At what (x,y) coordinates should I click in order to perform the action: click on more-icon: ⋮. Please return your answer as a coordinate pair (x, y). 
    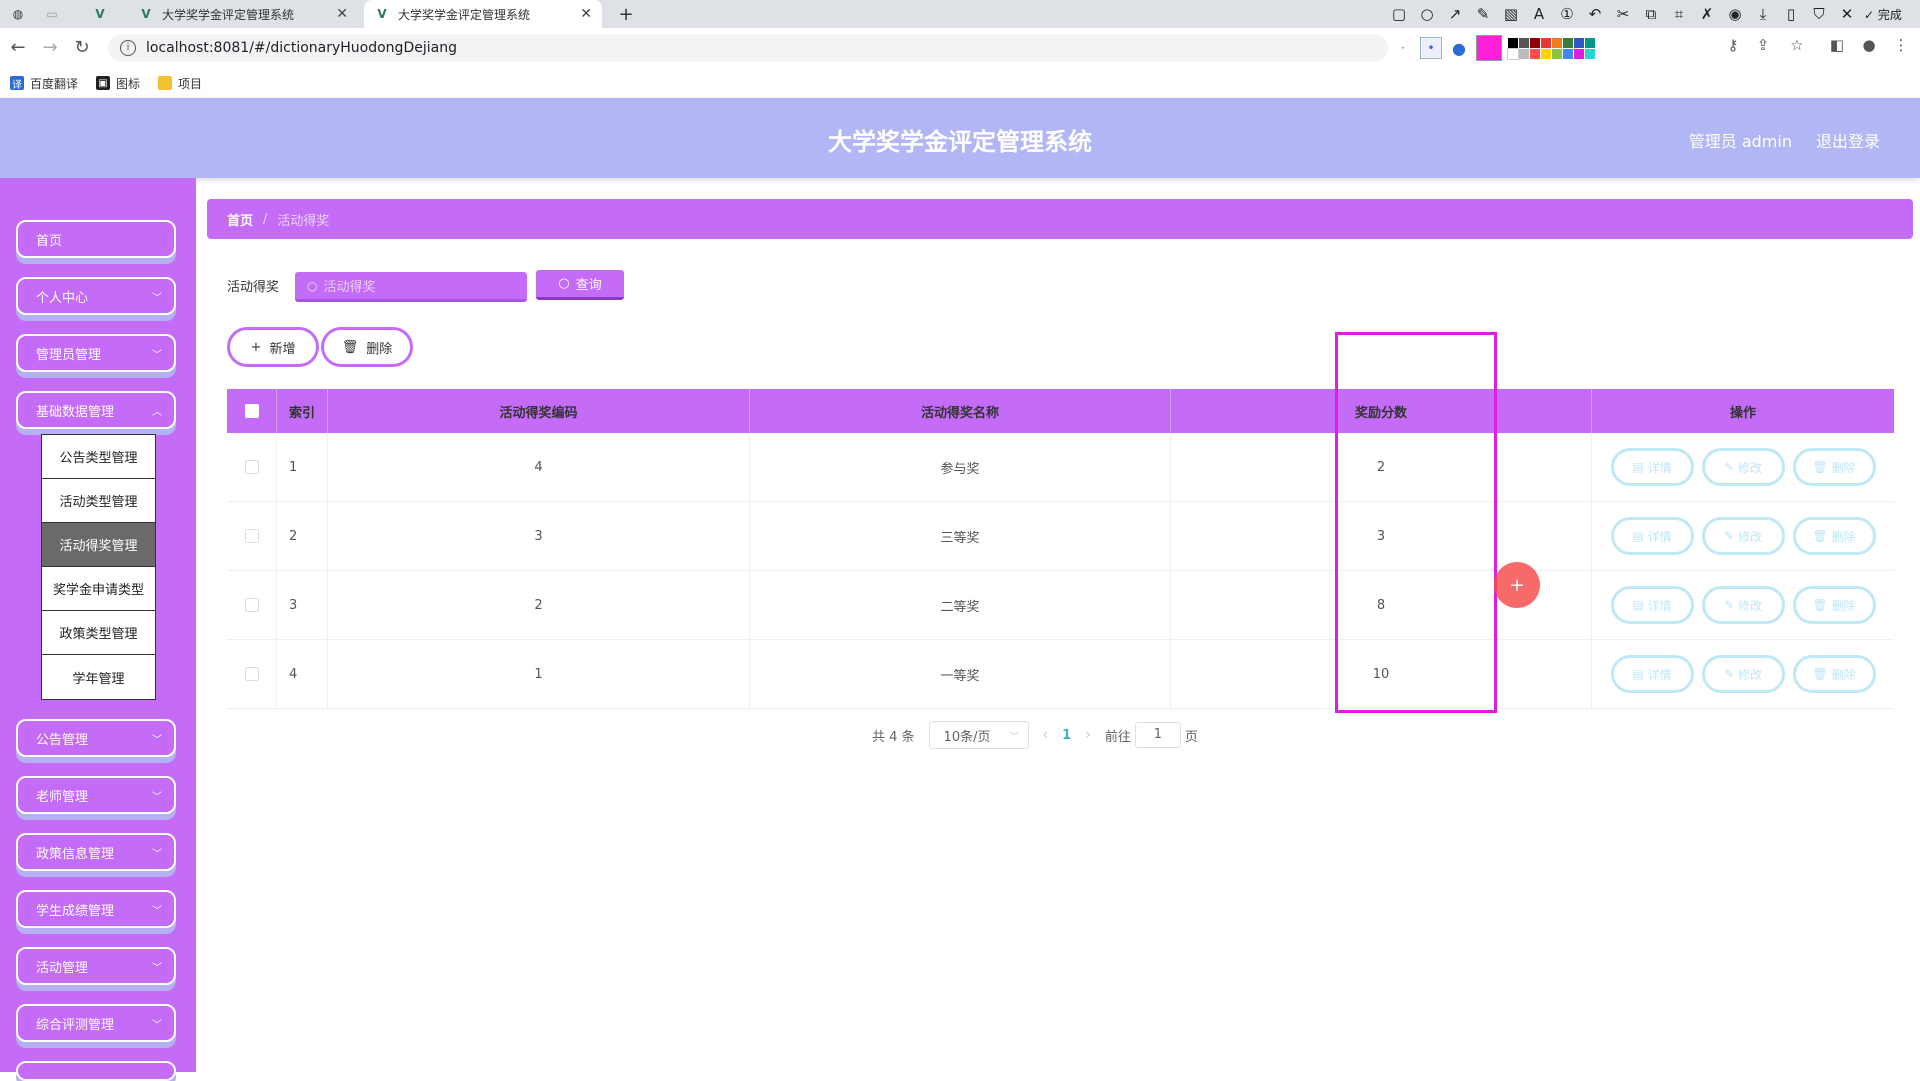
    Looking at the image, I should click on (1901, 48).